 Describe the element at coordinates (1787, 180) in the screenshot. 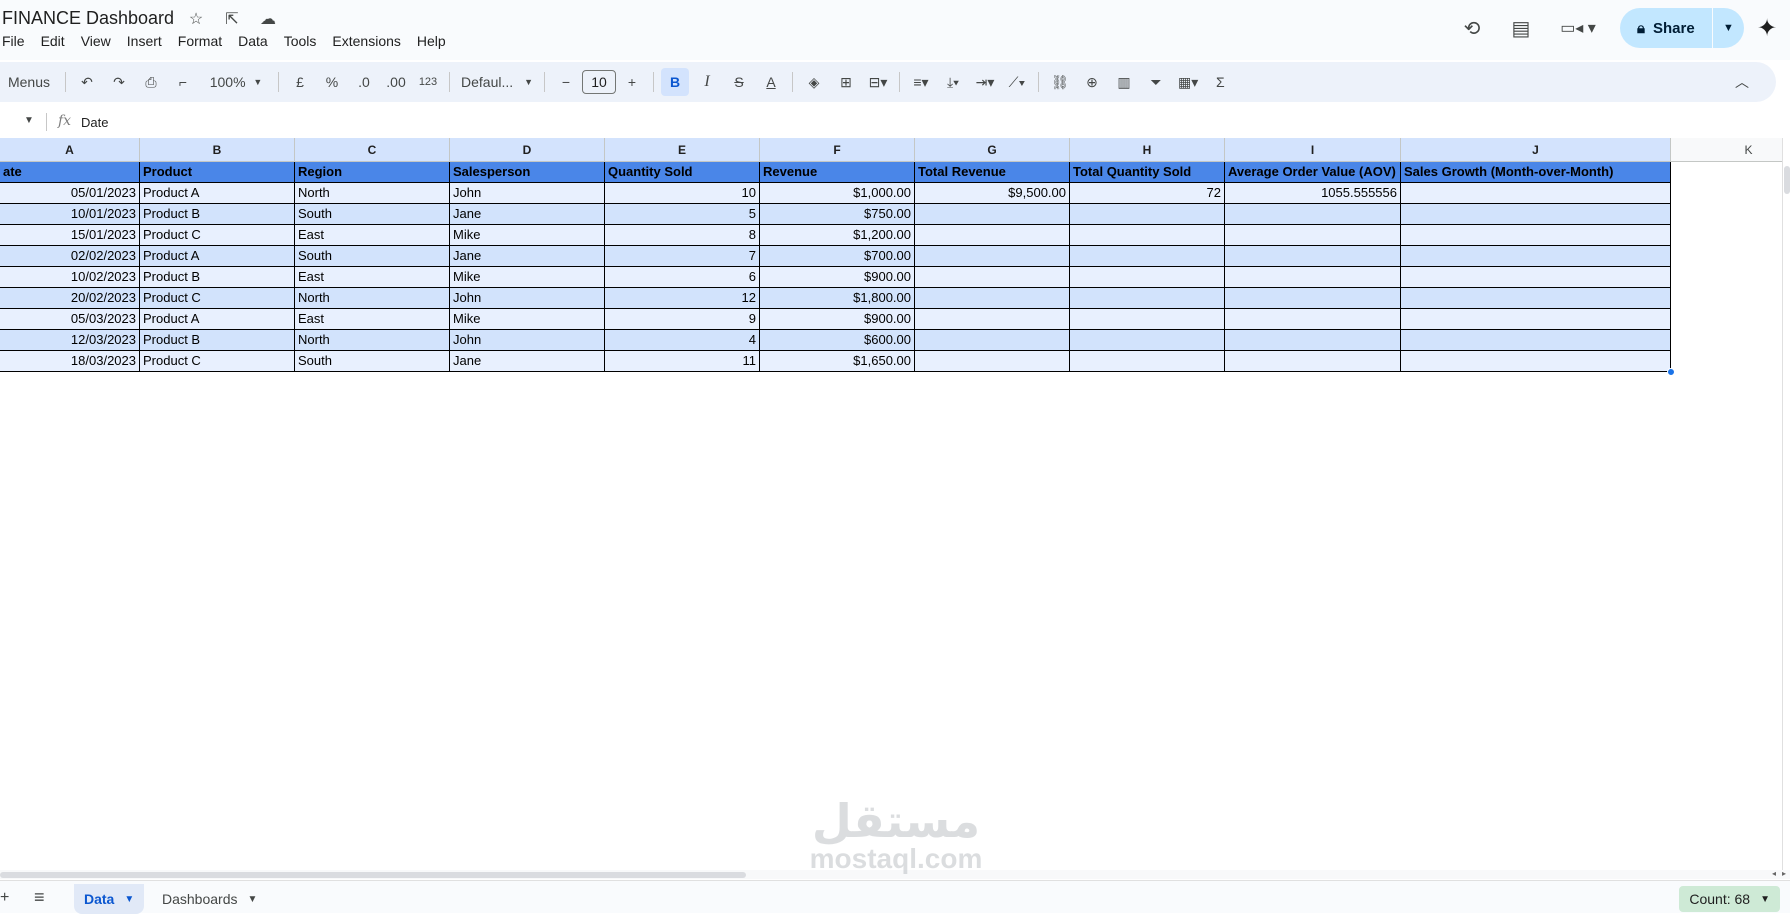

I see `vertical-scroll-thumb` at that location.